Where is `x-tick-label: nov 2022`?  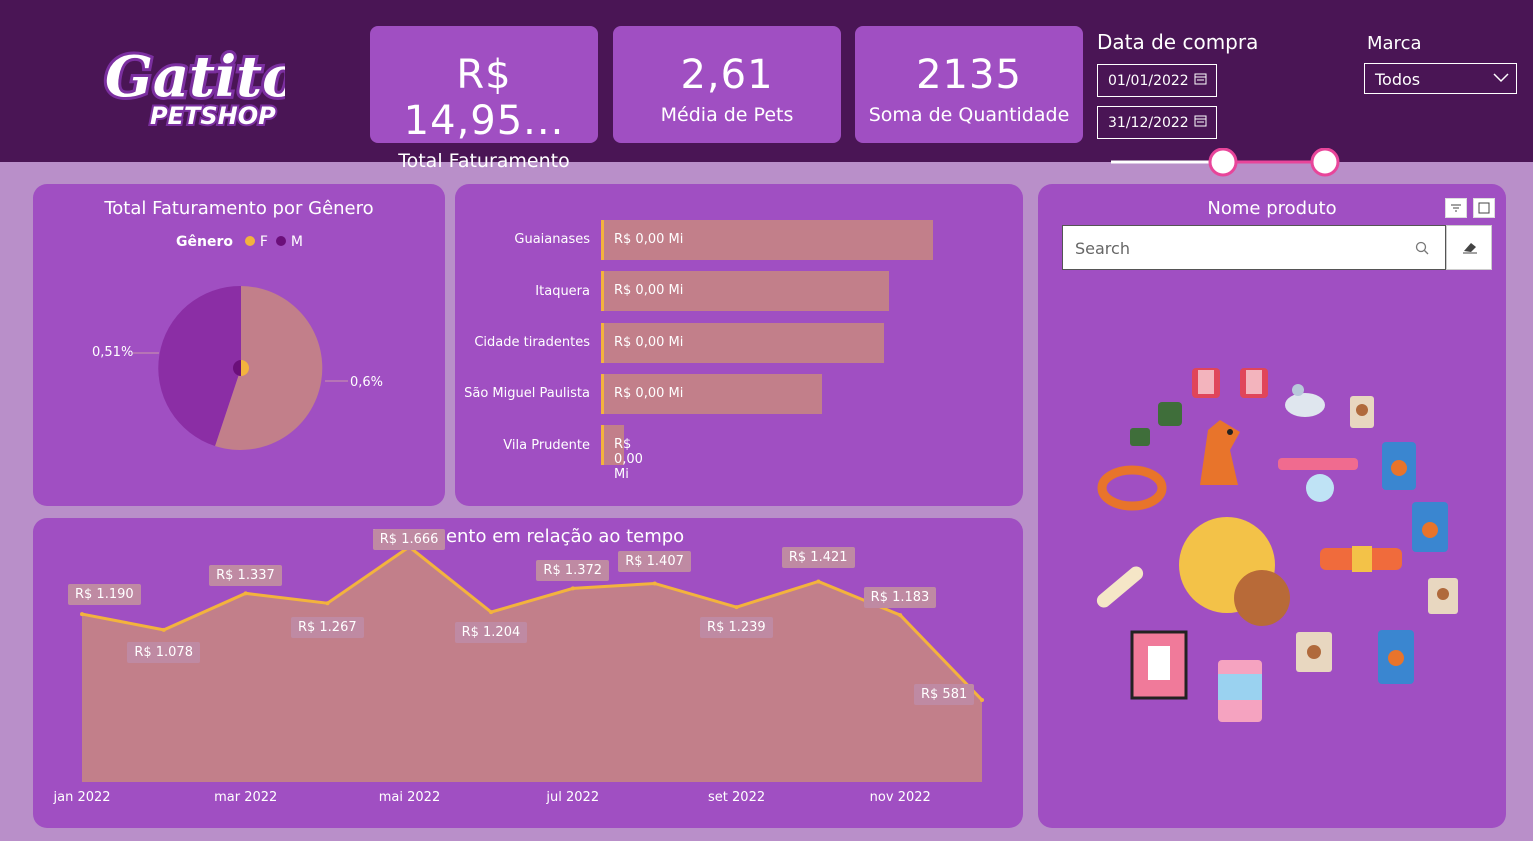 x-tick-label: nov 2022 is located at coordinates (900, 797).